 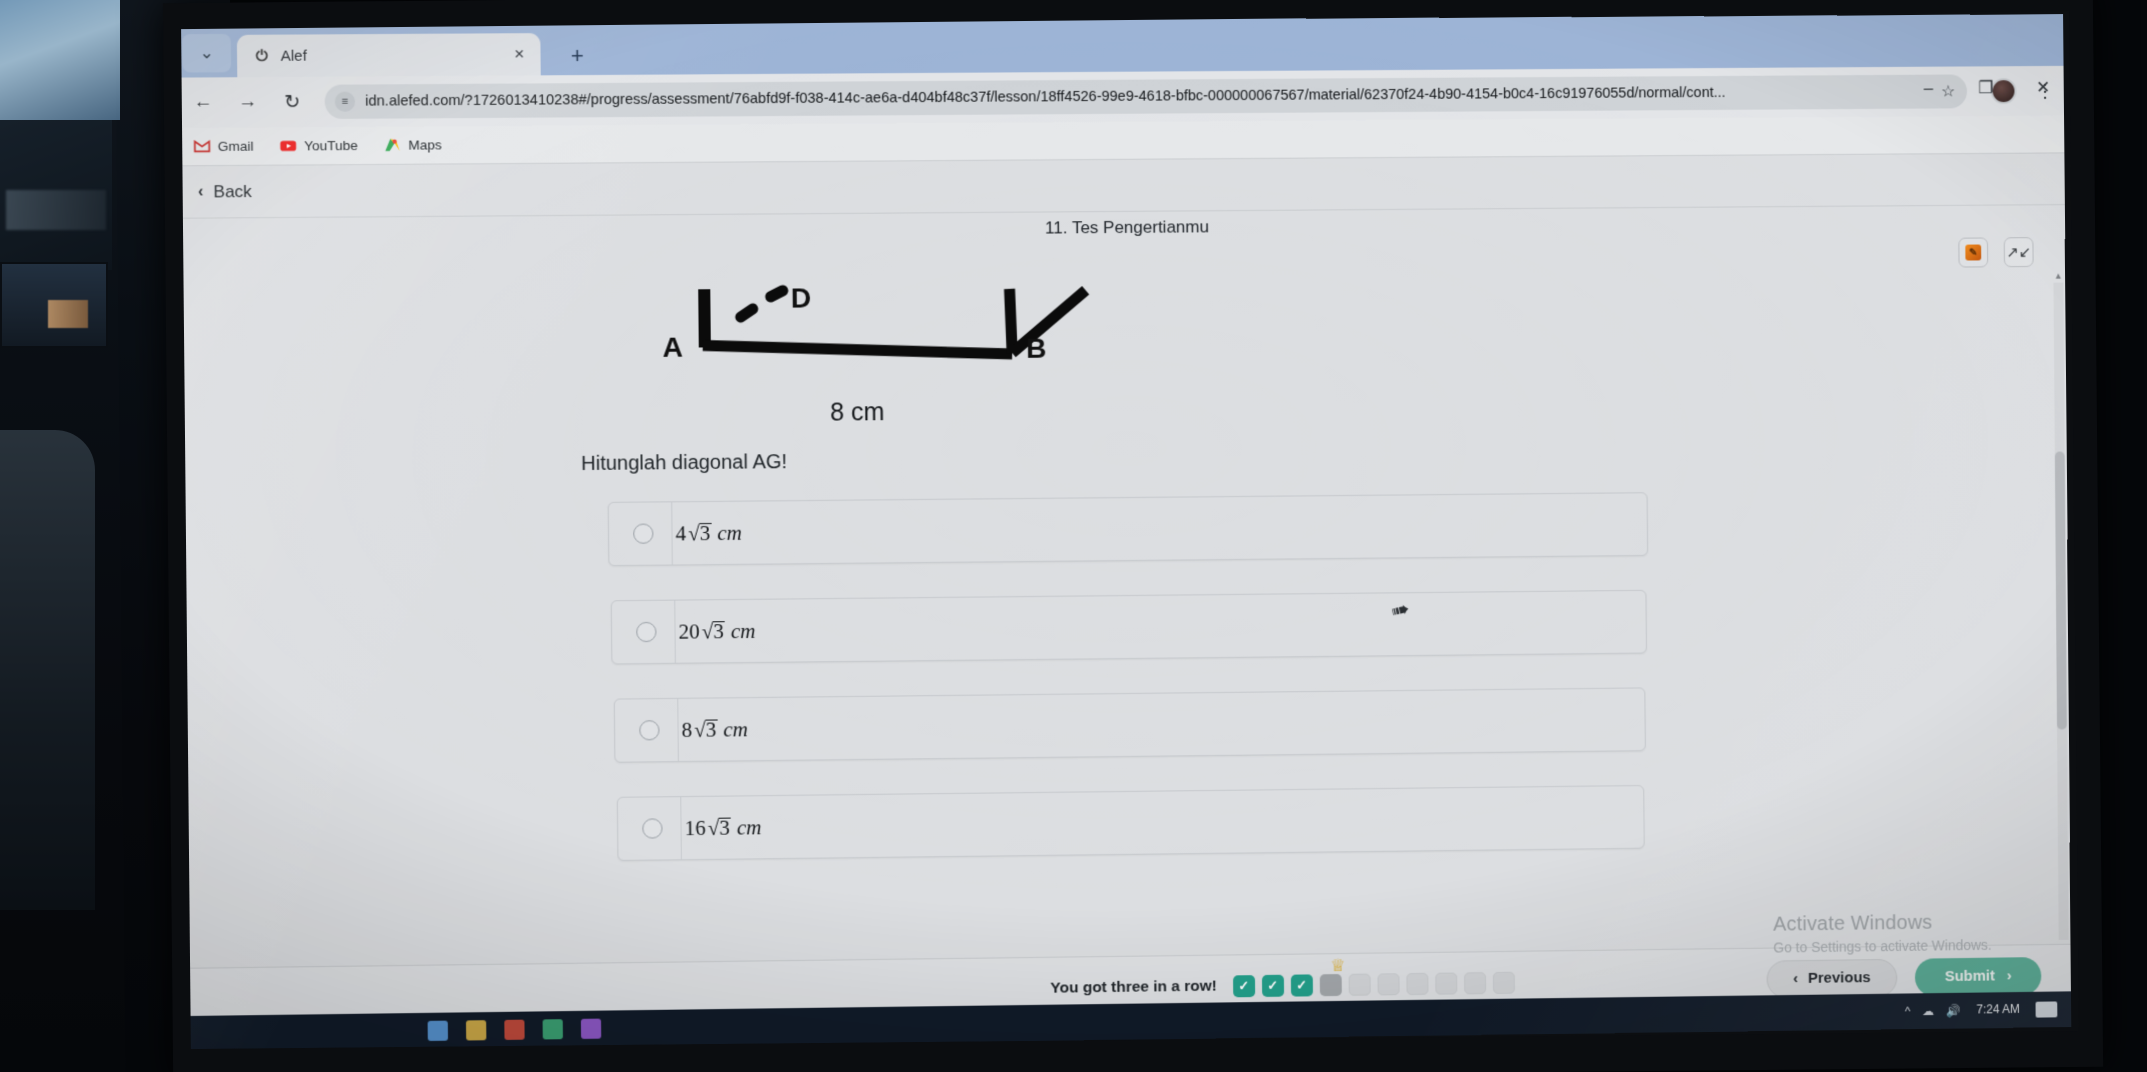 I want to click on wall-text-blur, so click(x=56, y=210).